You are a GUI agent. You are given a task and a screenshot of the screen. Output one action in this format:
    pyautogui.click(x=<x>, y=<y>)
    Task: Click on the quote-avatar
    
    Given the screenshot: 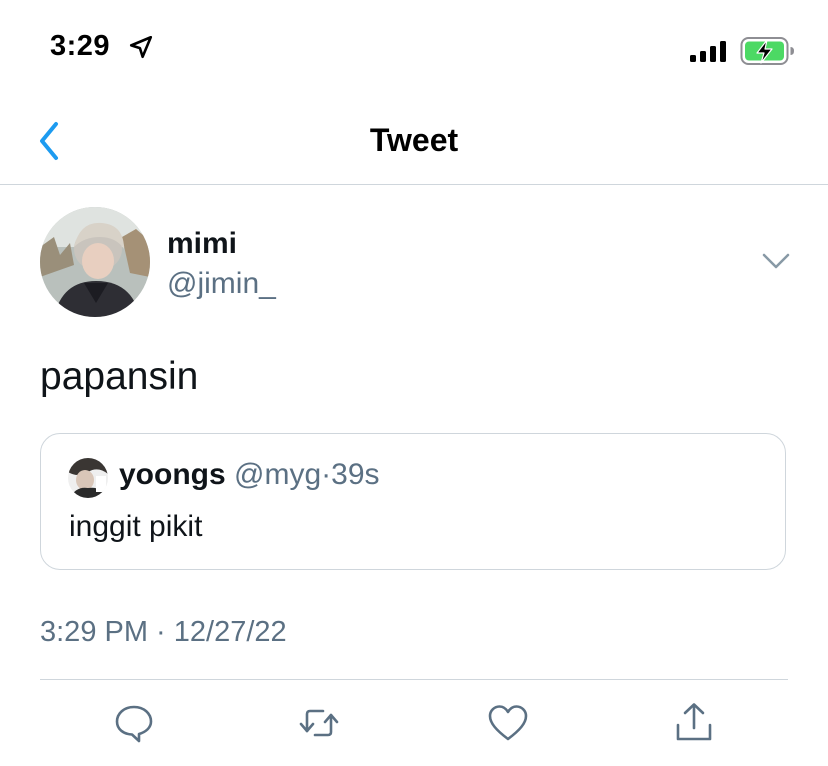 What is the action you would take?
    pyautogui.click(x=88, y=478)
    